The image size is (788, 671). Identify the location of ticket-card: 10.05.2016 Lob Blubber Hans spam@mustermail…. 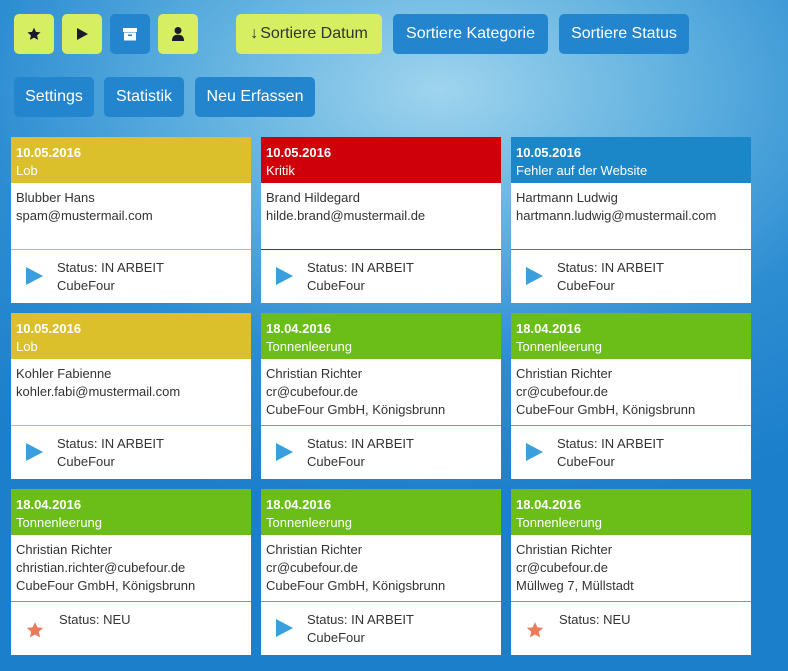
(131, 220).